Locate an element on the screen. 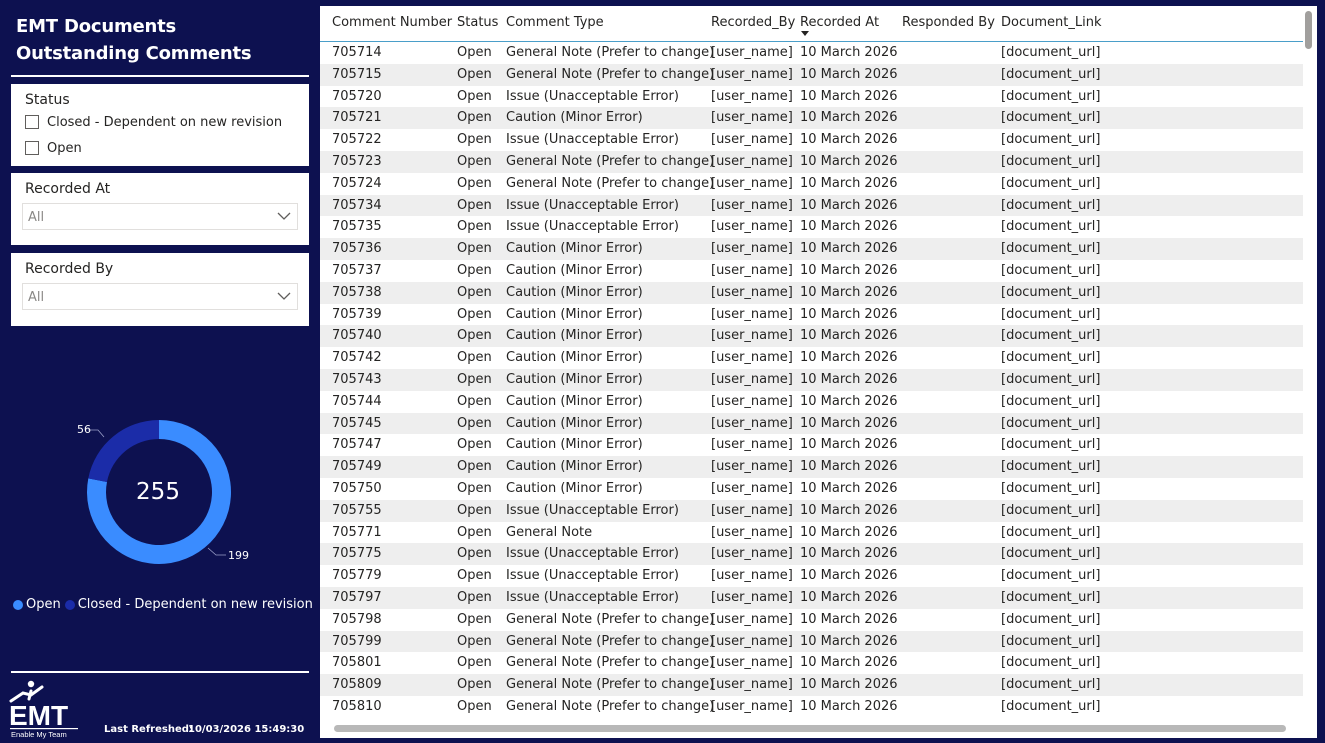 This screenshot has width=1325, height=743. recorded-at-dropdown: All is located at coordinates (160, 216).